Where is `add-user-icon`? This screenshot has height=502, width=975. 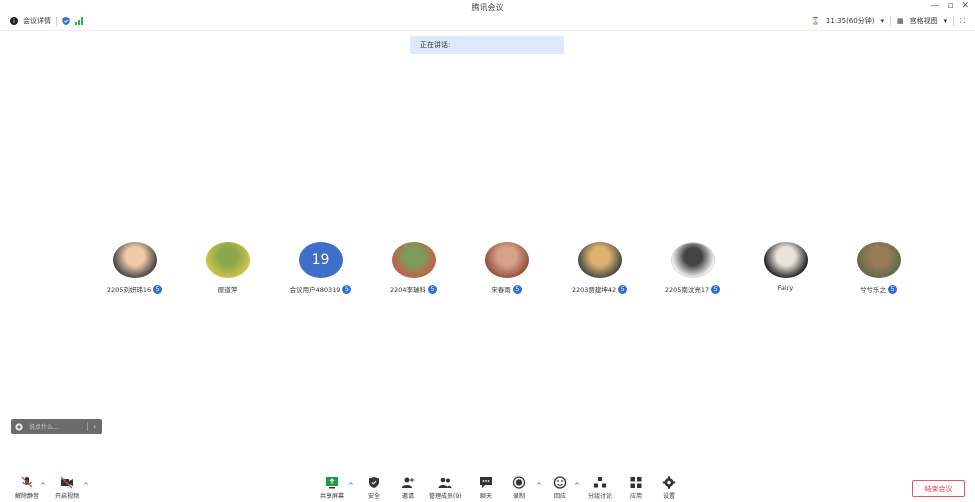 add-user-icon is located at coordinates (408, 482).